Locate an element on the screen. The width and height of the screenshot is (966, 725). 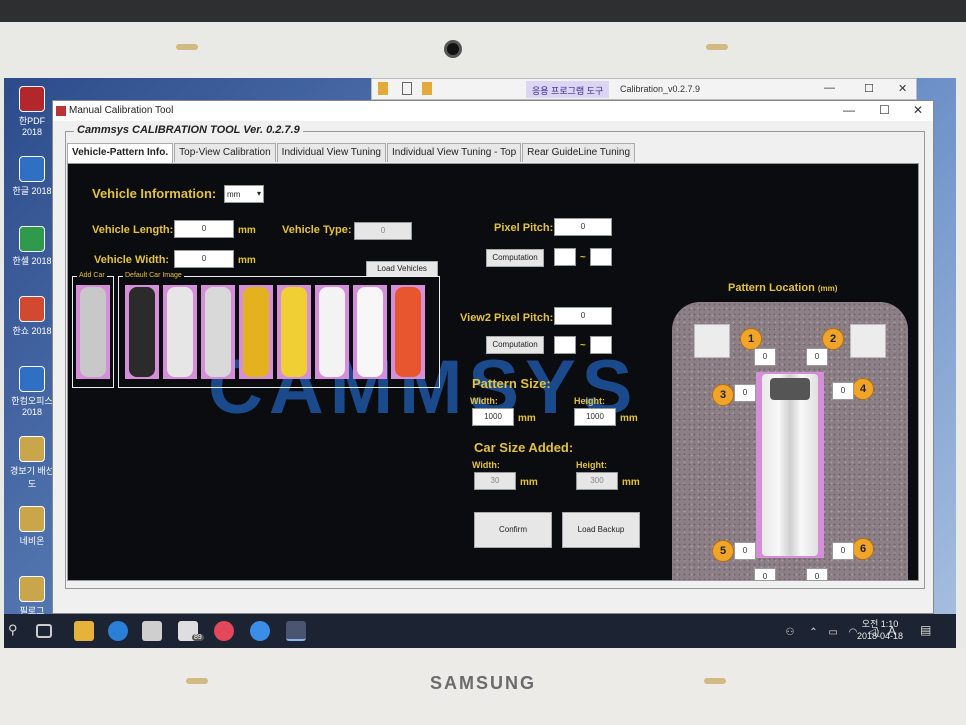
pattern-size-label: Pattern Size: is located at coordinates (511, 383).